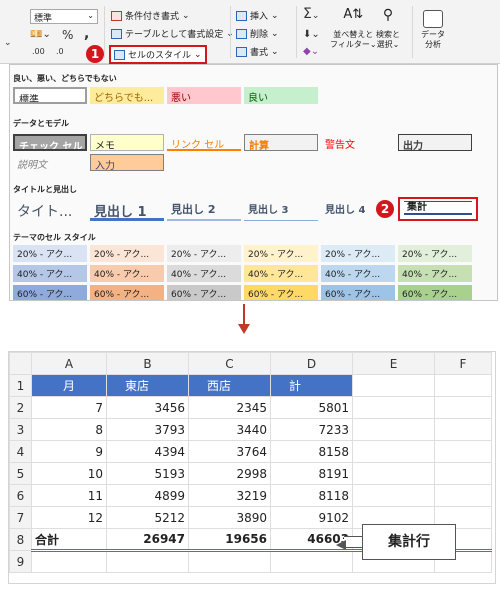  Describe the element at coordinates (438, 209) in the screenshot. I see `style-total: 集計` at that location.